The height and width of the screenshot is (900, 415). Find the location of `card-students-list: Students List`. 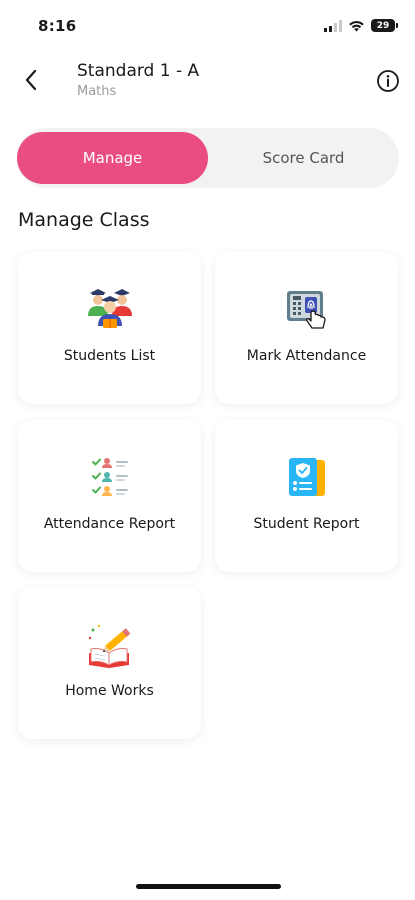

card-students-list: Students List is located at coordinates (109, 328).